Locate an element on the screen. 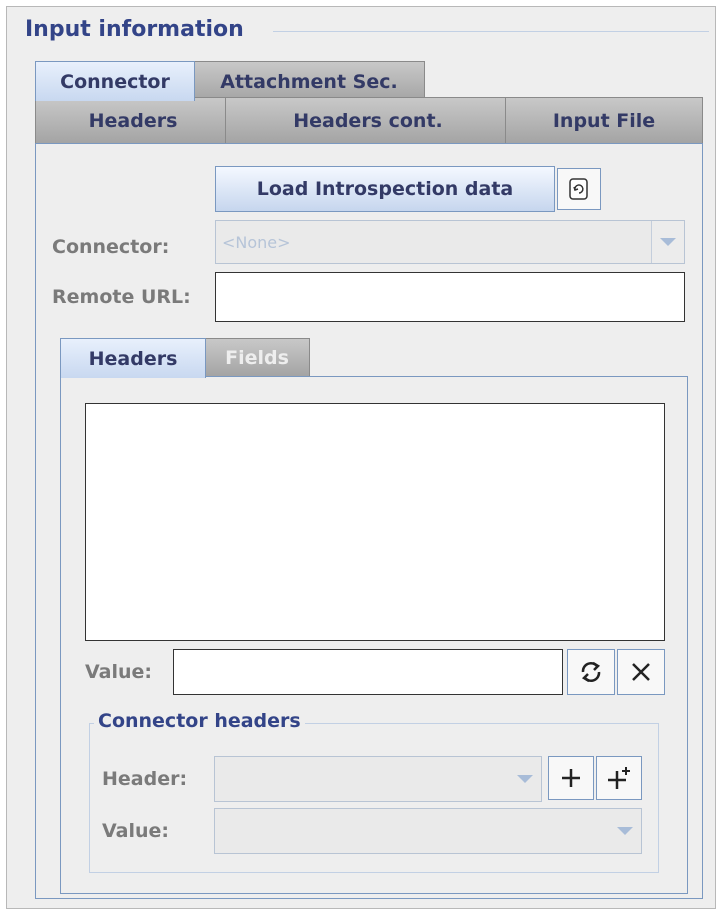 The image size is (718, 913). connector-dropdown-button is located at coordinates (667, 242).